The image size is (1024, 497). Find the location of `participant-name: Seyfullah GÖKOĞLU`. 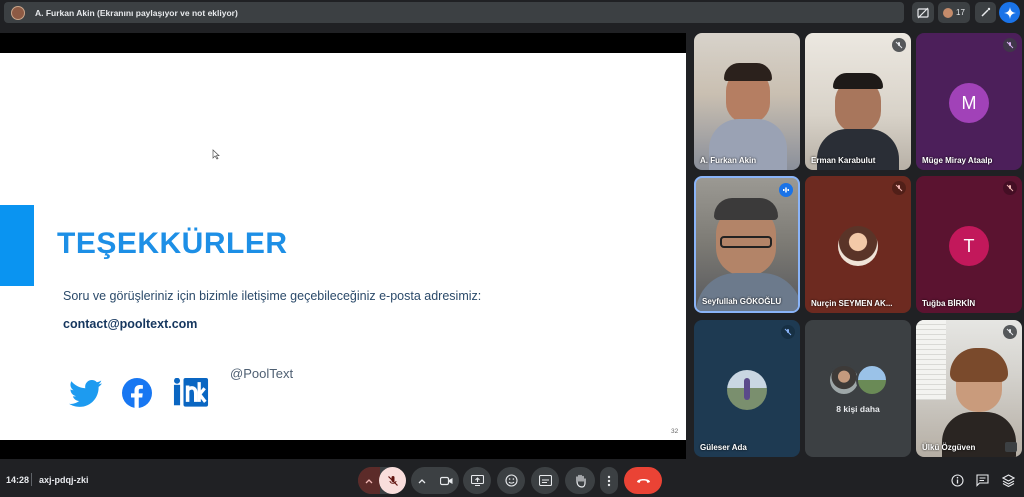

participant-name: Seyfullah GÖKOĞLU is located at coordinates (742, 301).